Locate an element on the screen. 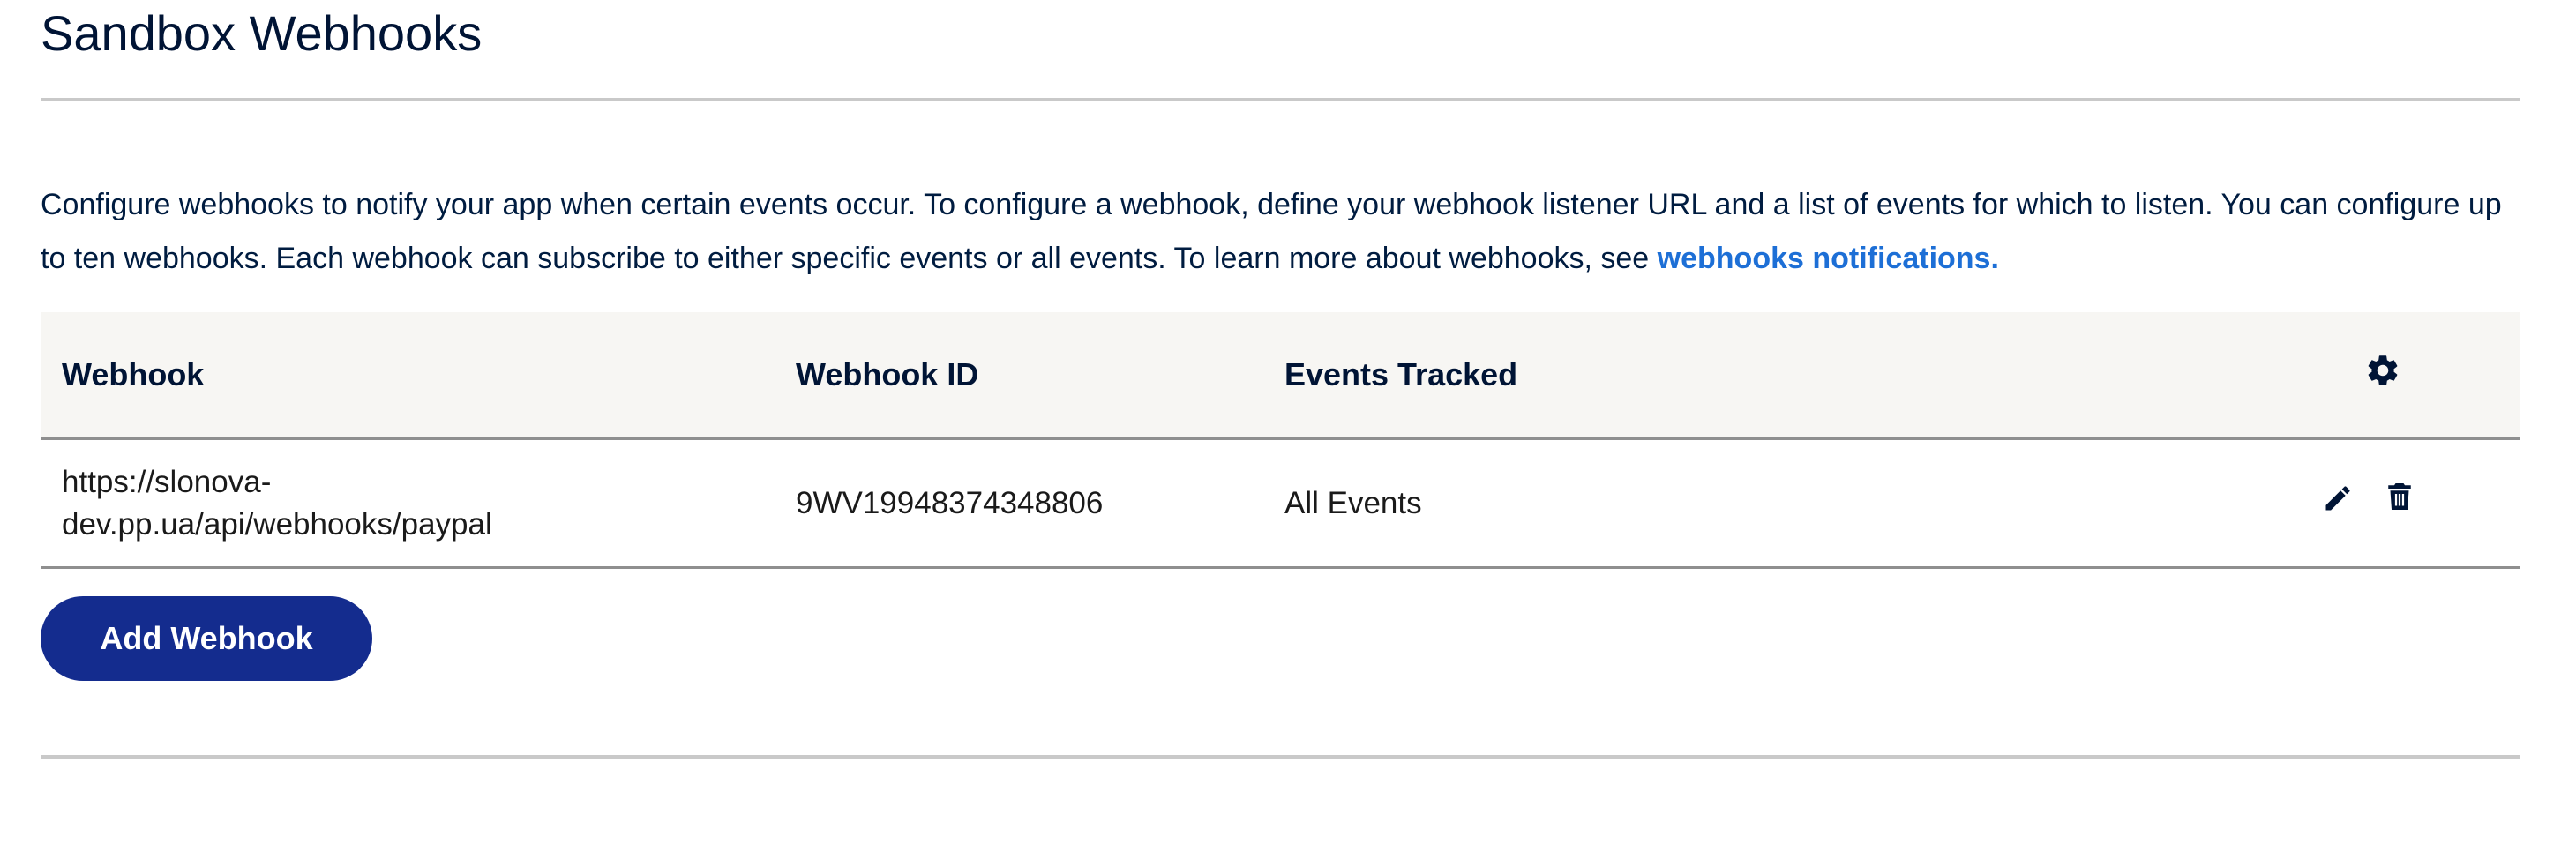 The width and height of the screenshot is (2576, 852). table-header: Webhook Webhook ID Events Tracked is located at coordinates (1281, 376).